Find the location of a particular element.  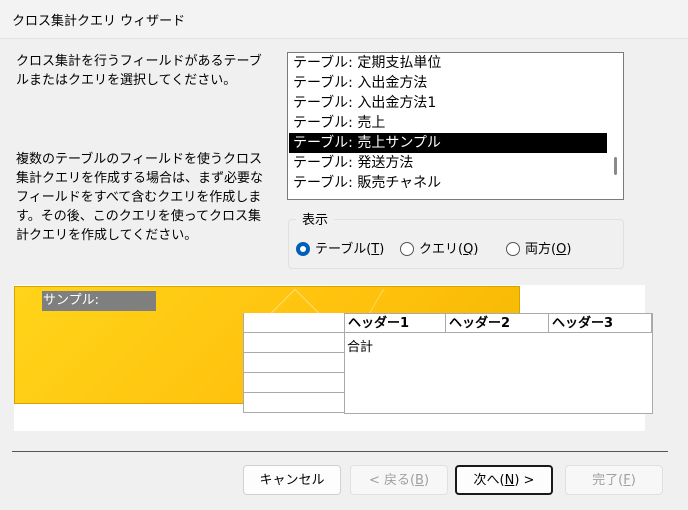

back-button-label: < 戻る( is located at coordinates (392, 480).